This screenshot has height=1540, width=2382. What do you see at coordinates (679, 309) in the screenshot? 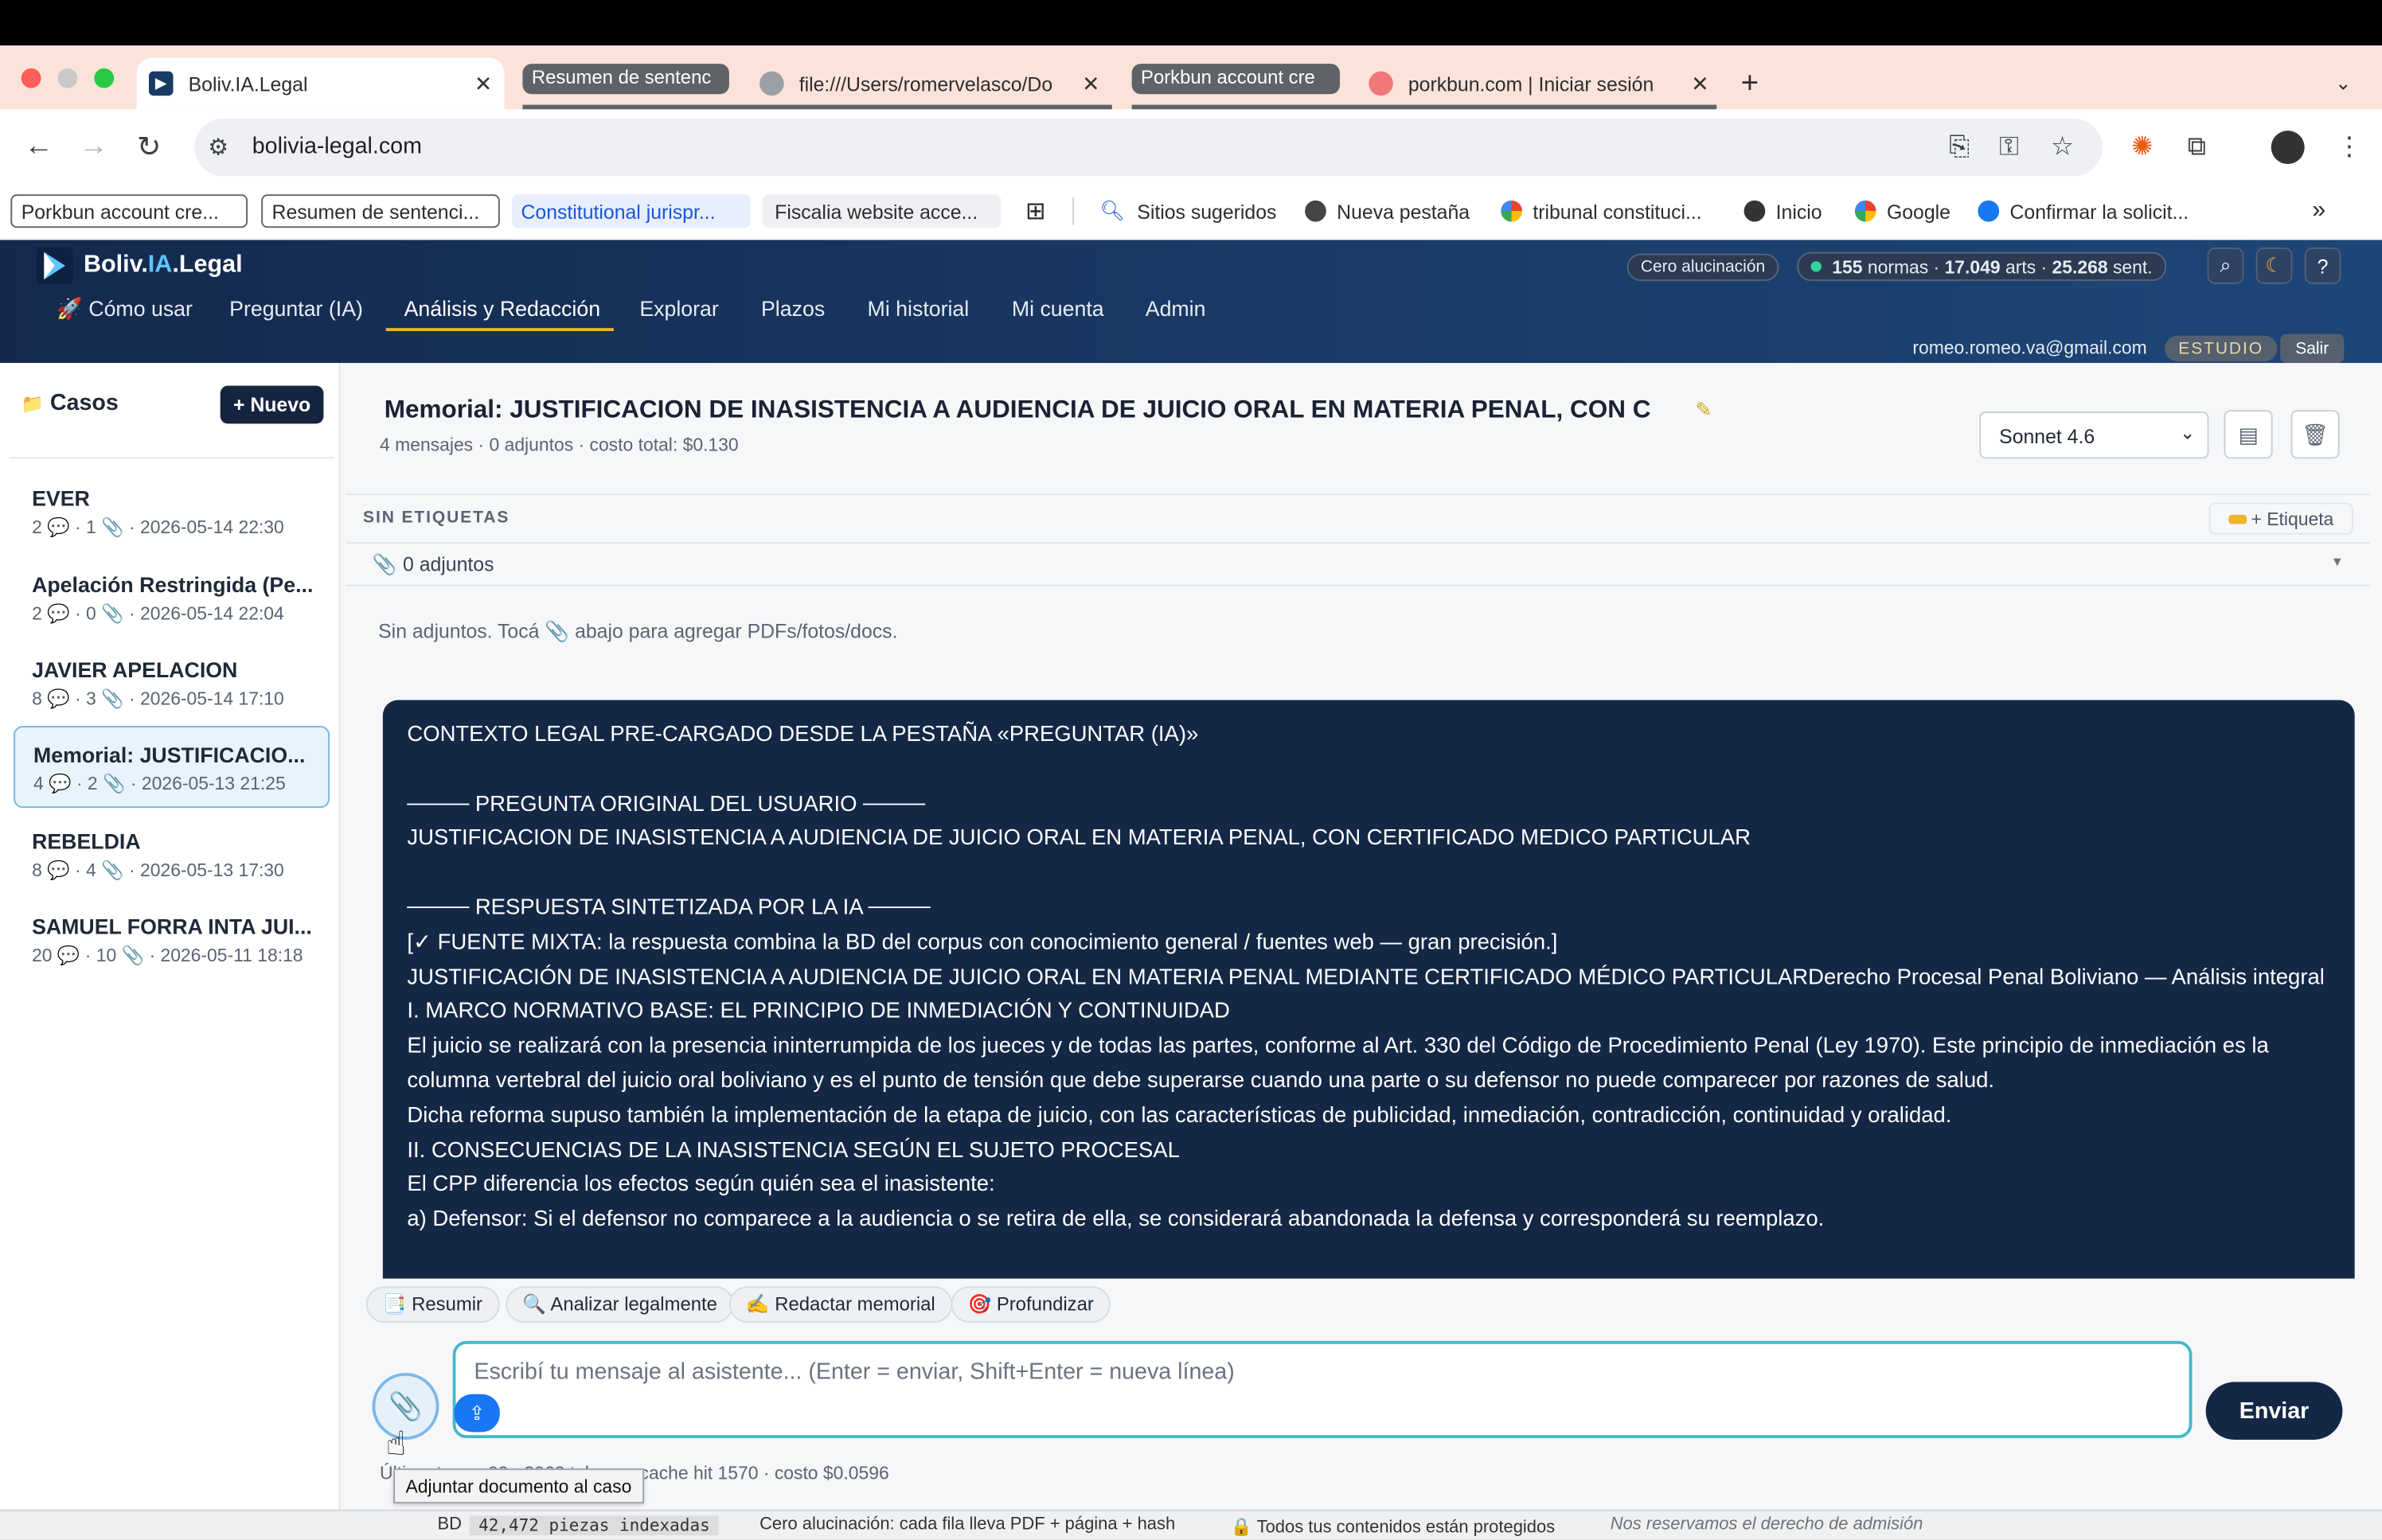
I see `nav-explorar: Explorar` at bounding box center [679, 309].